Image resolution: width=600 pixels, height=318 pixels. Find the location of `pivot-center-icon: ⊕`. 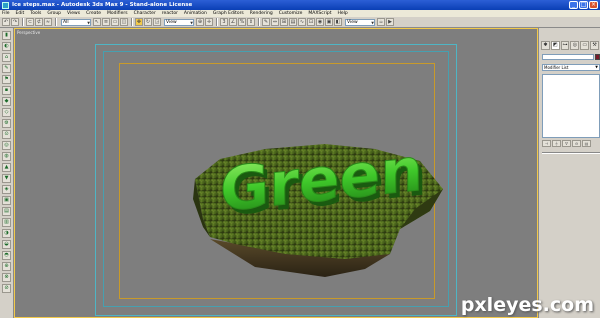

pivot-center-icon: ⊕ is located at coordinates (200, 22).